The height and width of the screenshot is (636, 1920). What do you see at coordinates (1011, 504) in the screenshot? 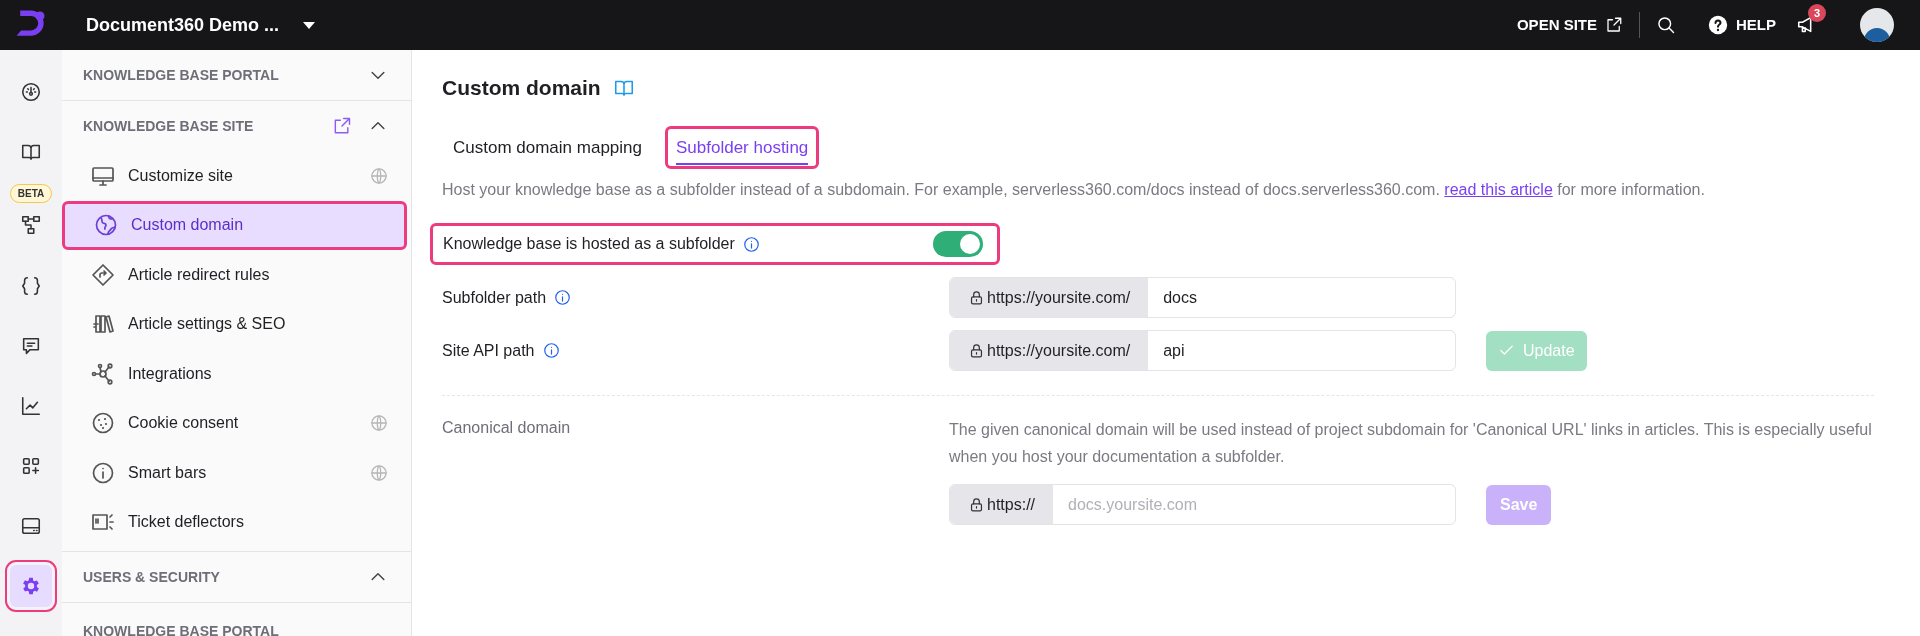
I see `url-prefix: https://` at bounding box center [1011, 504].